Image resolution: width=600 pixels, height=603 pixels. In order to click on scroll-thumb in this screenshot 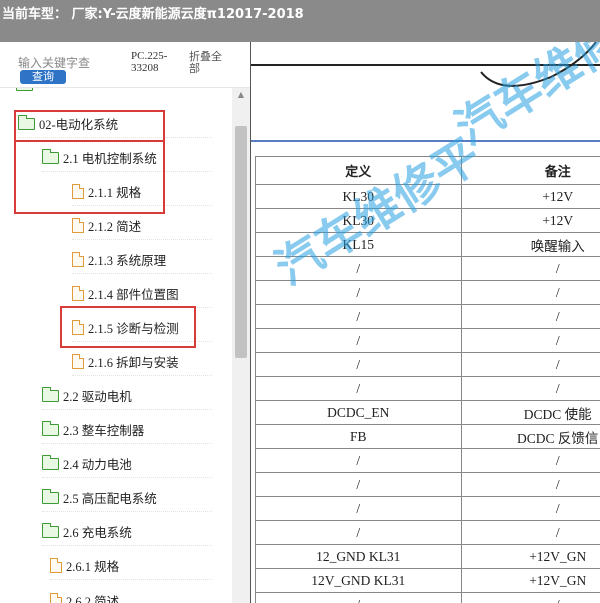, I will do `click(241, 242)`.